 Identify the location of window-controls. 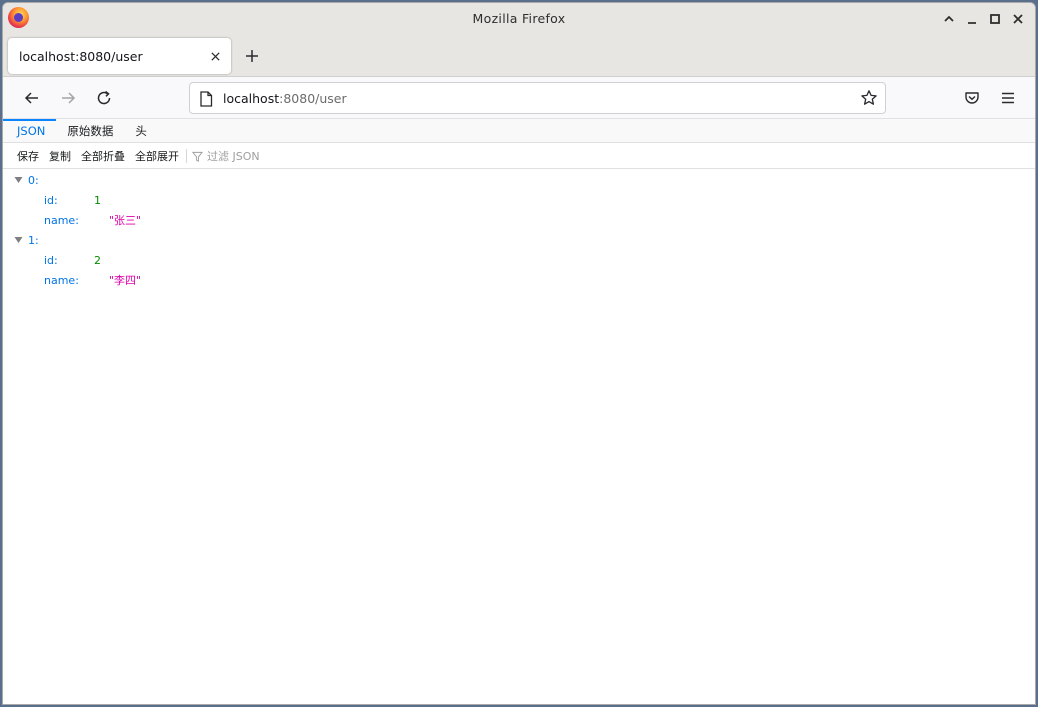
(983, 18).